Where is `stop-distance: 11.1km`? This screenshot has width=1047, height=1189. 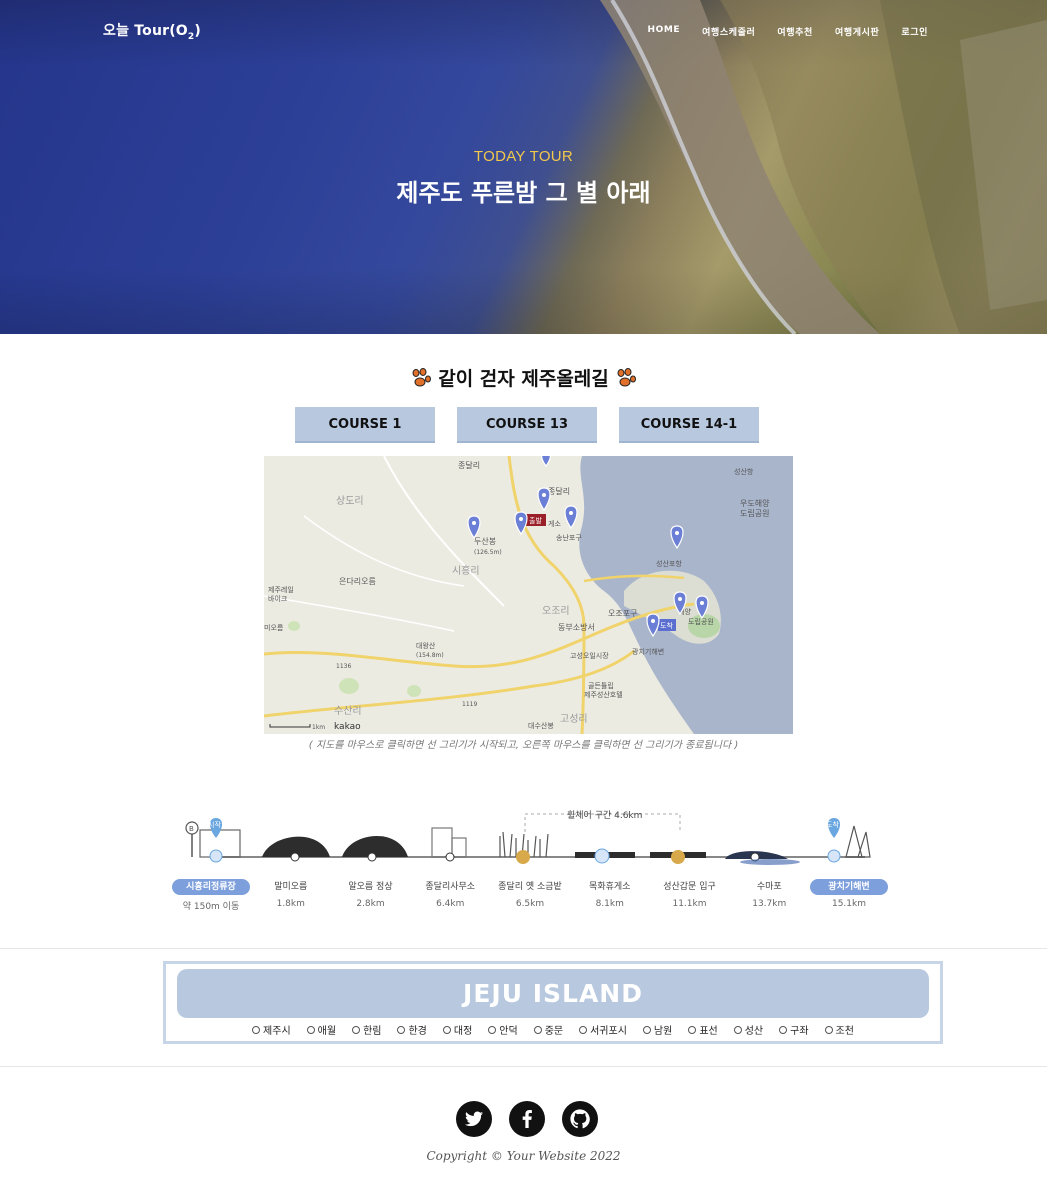 stop-distance: 11.1km is located at coordinates (689, 904).